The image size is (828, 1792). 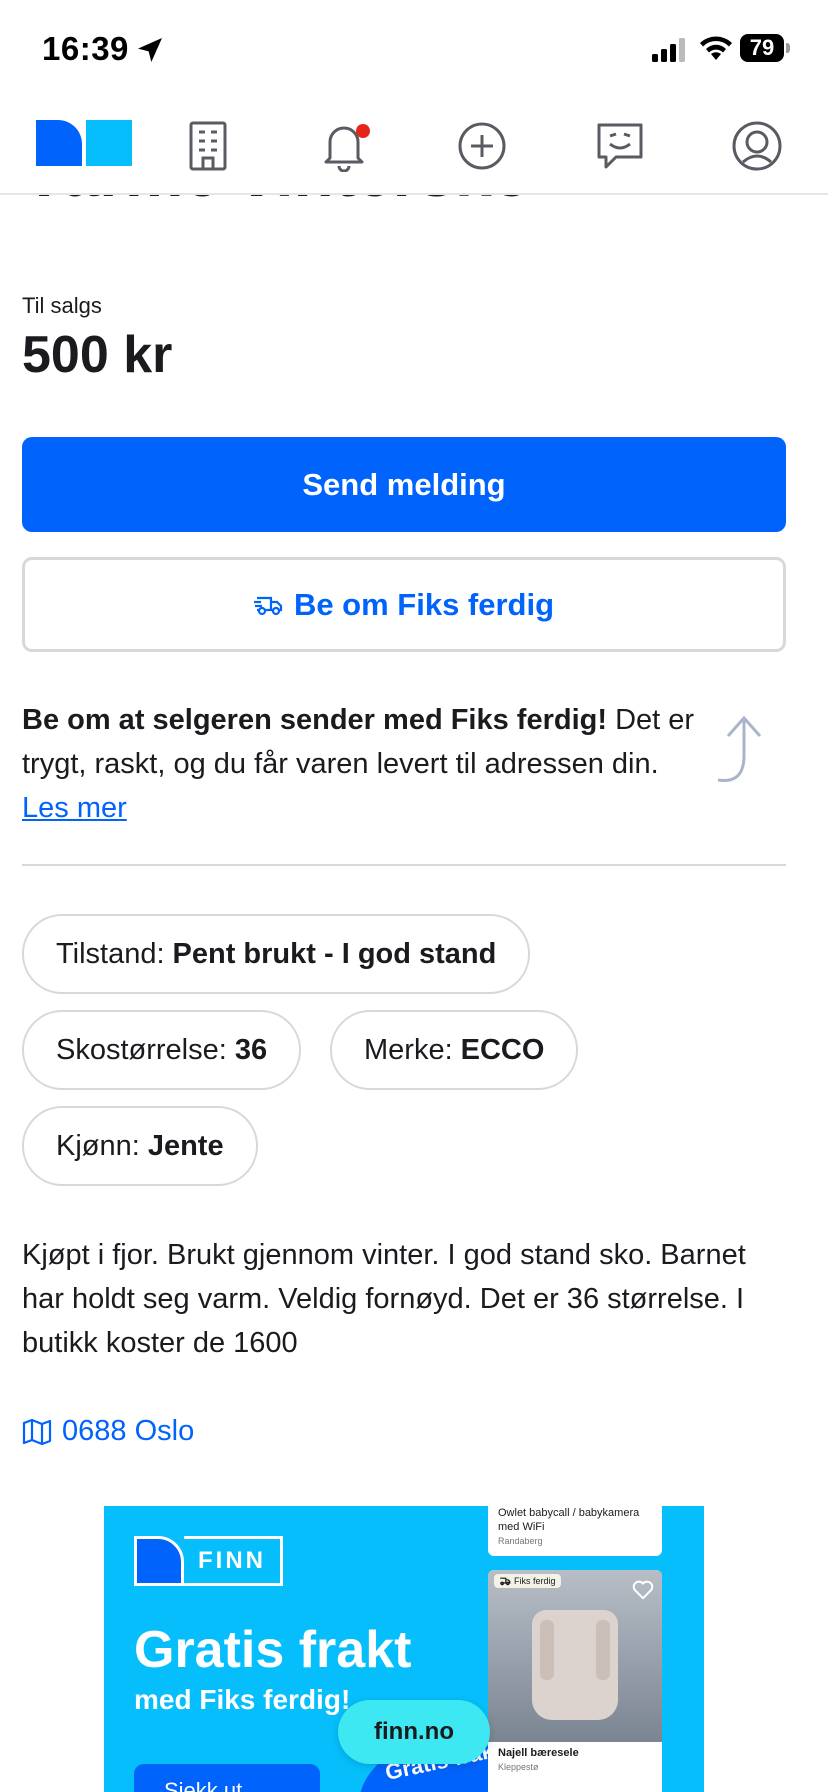 I want to click on attribute-value: Pent brukt - I god stand, so click(x=334, y=953).